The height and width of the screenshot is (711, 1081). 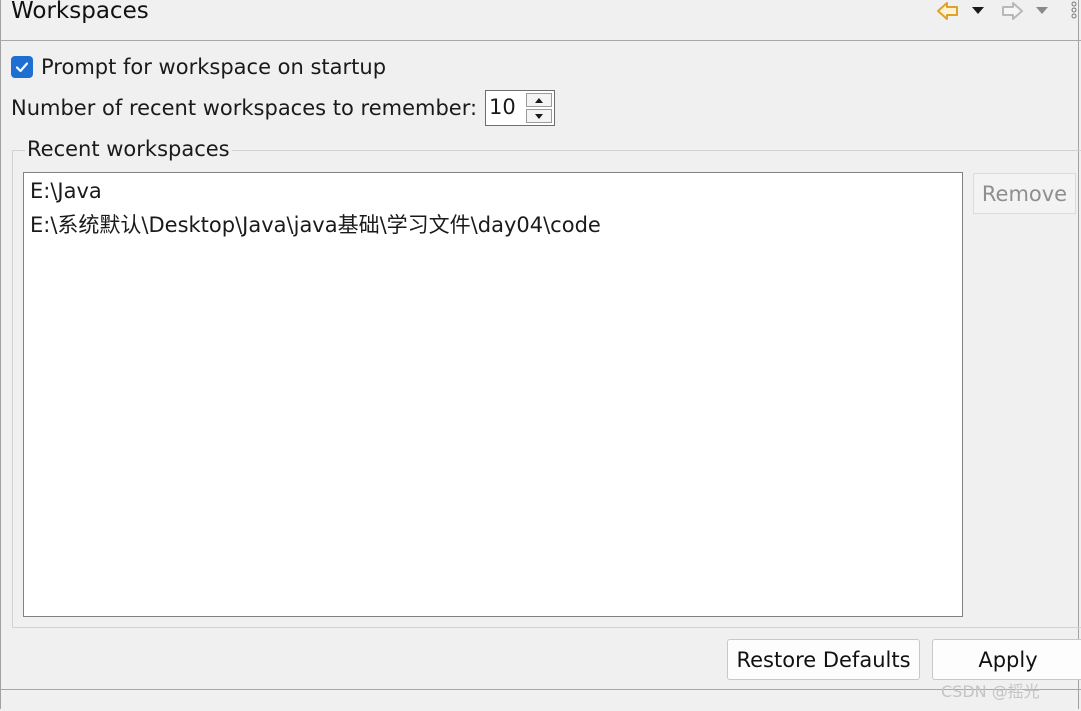 What do you see at coordinates (540, 689) in the screenshot?
I see `footer-divider` at bounding box center [540, 689].